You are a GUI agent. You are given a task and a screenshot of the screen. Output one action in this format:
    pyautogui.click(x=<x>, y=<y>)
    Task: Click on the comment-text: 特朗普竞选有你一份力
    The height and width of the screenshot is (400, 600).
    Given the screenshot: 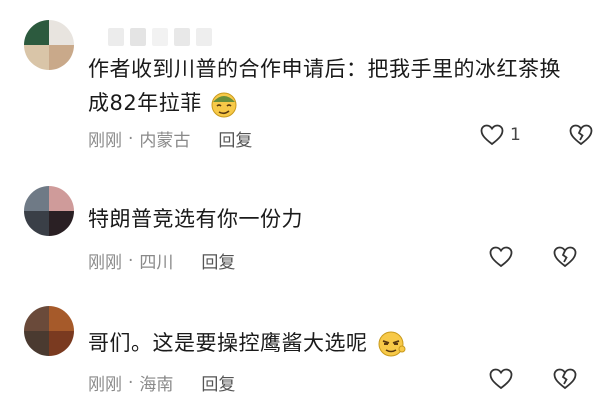 What is the action you would take?
    pyautogui.click(x=195, y=219)
    